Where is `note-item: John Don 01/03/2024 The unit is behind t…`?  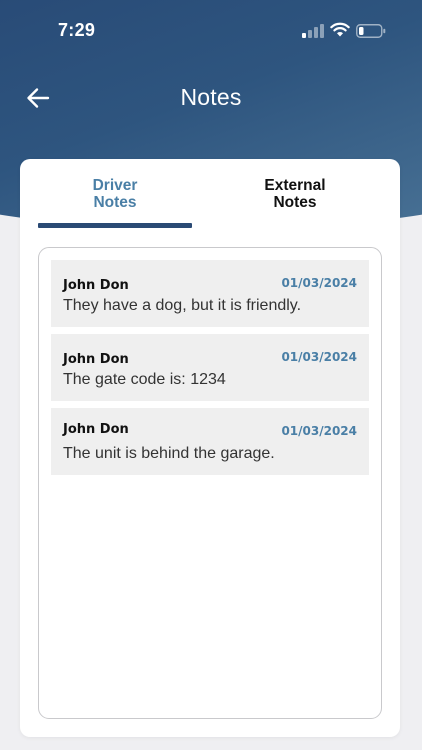 note-item: John Don 01/03/2024 The unit is behind t… is located at coordinates (210, 441).